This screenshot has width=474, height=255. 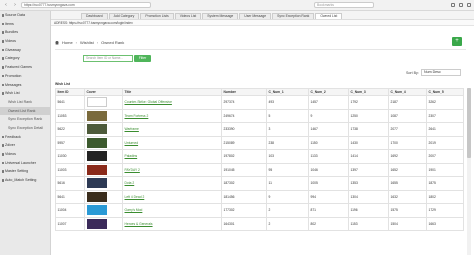 I want to click on title-cell: Heroes & Generals, so click(x=172, y=223).